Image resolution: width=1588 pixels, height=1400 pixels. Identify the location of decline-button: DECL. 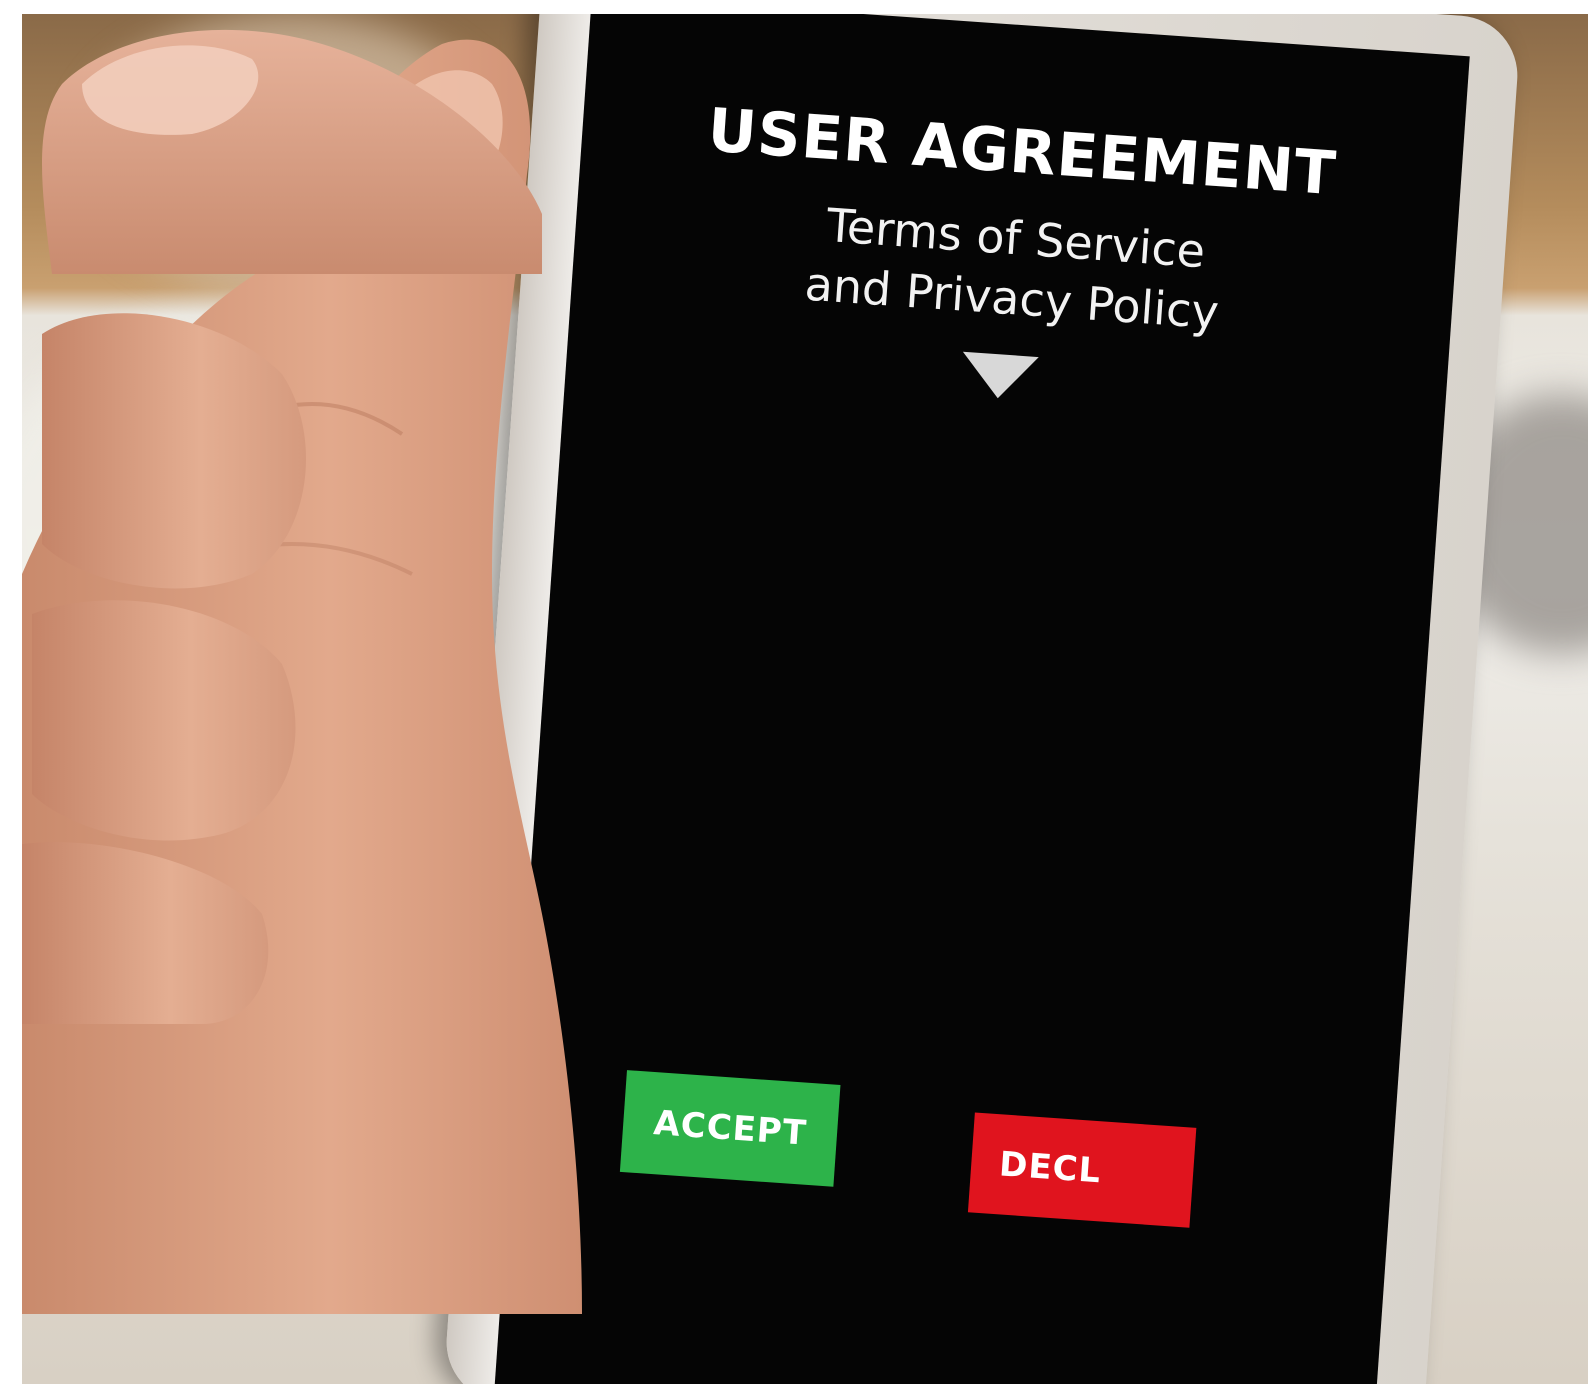
(1082, 1170).